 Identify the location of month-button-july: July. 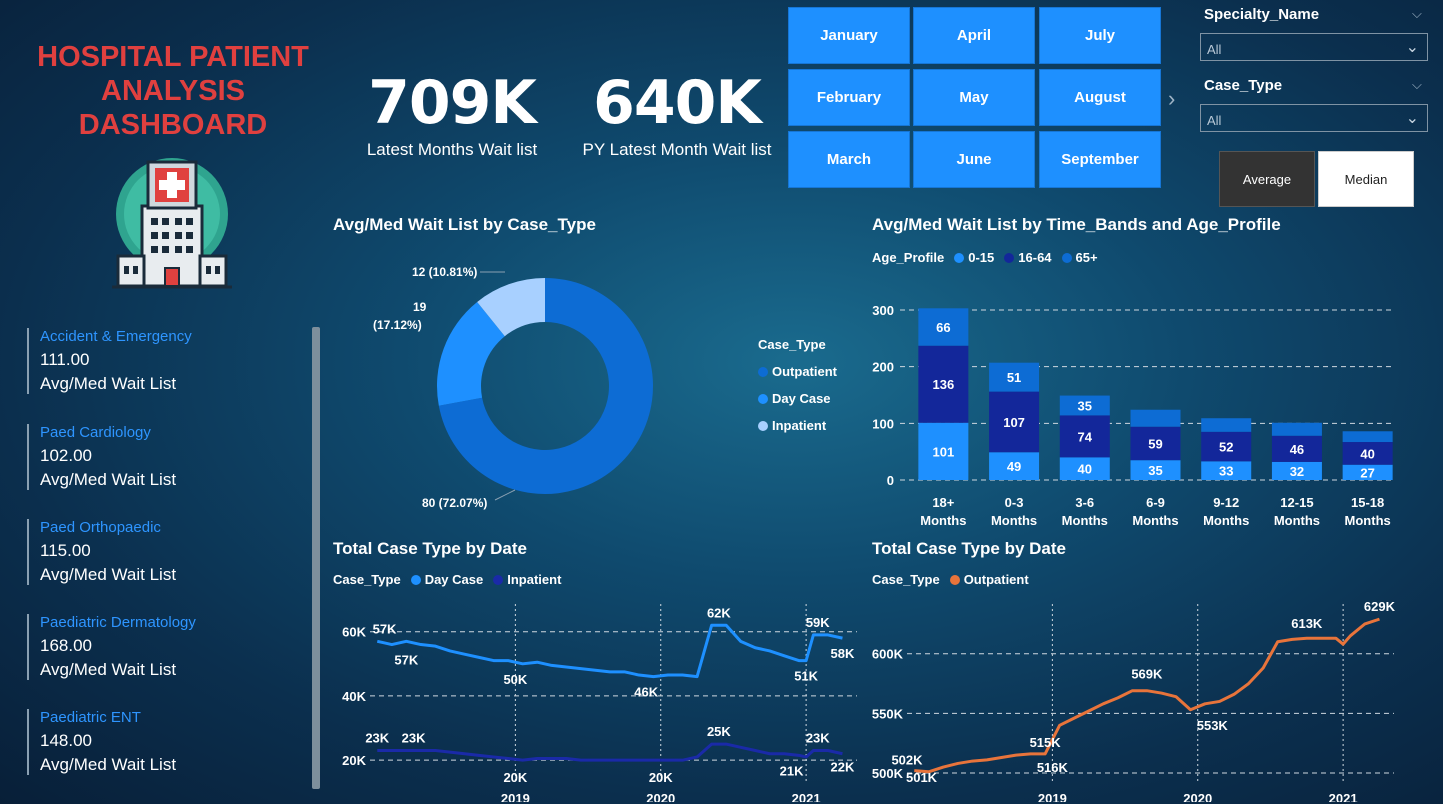
(1100, 35).